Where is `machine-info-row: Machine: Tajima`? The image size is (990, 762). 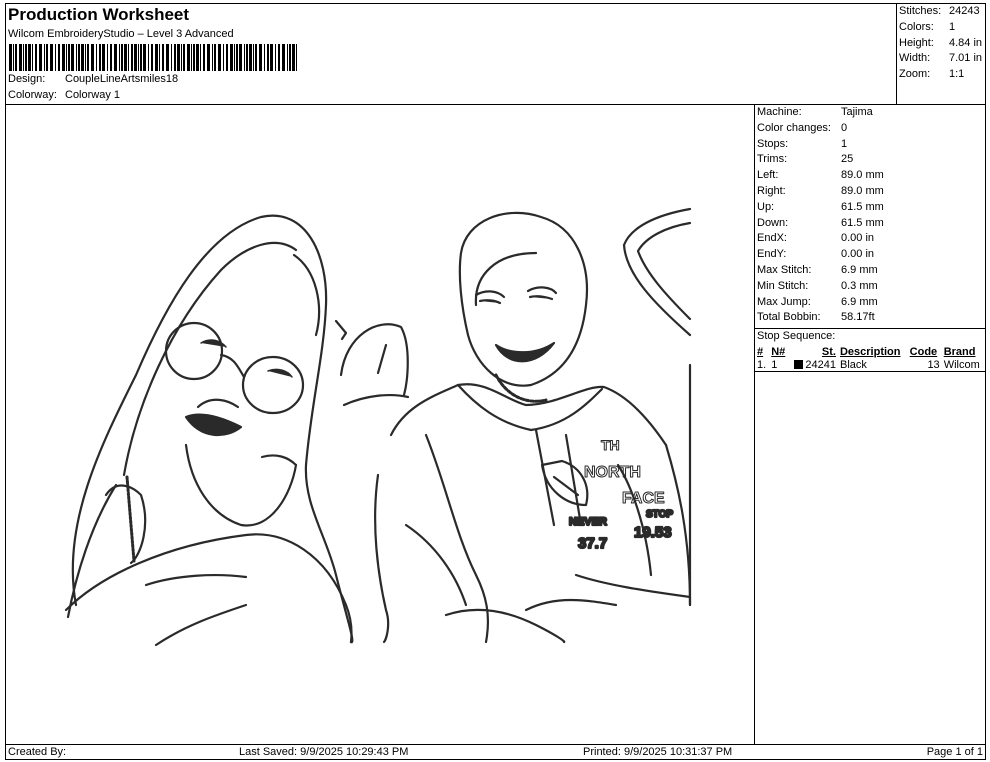
machine-info-row: Machine: Tajima is located at coordinates (870, 113).